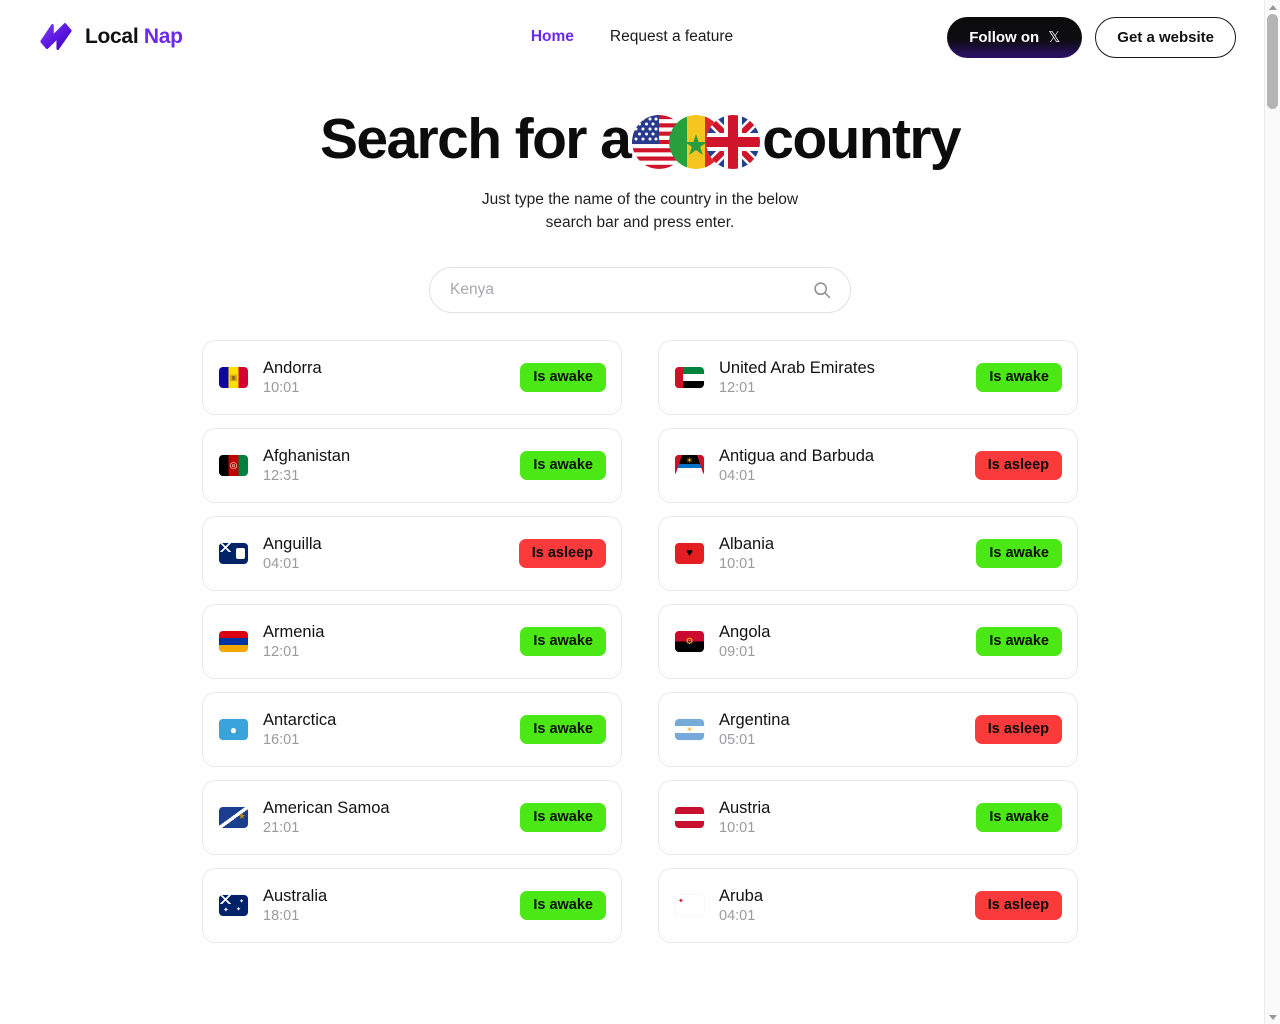 This screenshot has width=1280, height=1024. I want to click on country-local-time: 18:01, so click(281, 916).